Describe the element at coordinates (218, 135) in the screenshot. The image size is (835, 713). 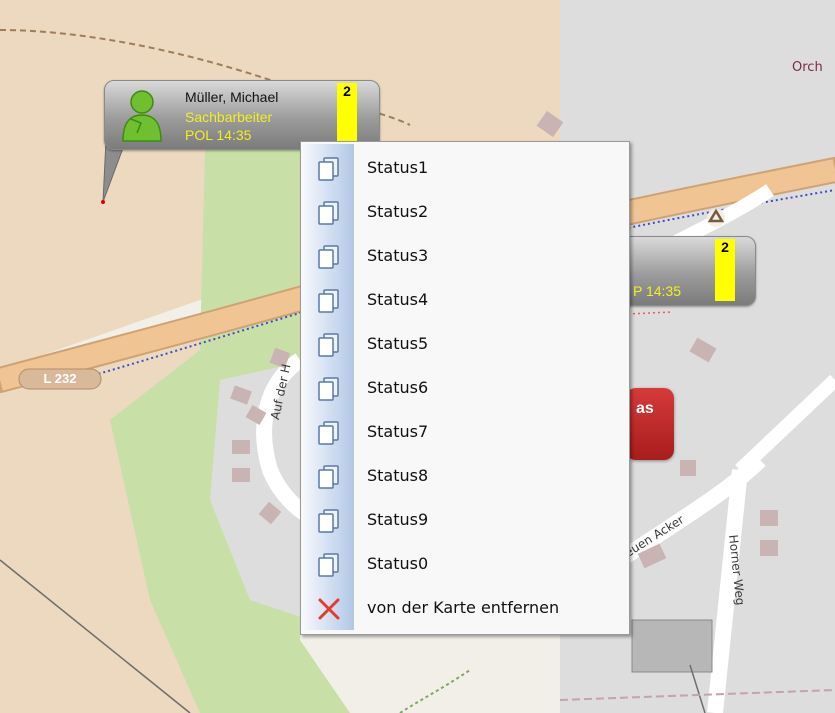
I see `person-time: POL 14:35` at that location.